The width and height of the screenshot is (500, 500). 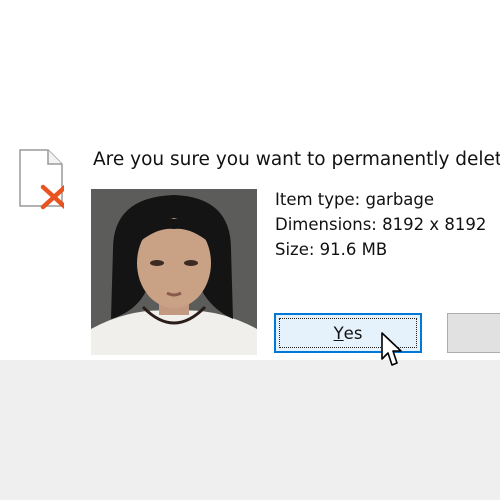 I want to click on mouse-pointer-icon, so click(x=391, y=349).